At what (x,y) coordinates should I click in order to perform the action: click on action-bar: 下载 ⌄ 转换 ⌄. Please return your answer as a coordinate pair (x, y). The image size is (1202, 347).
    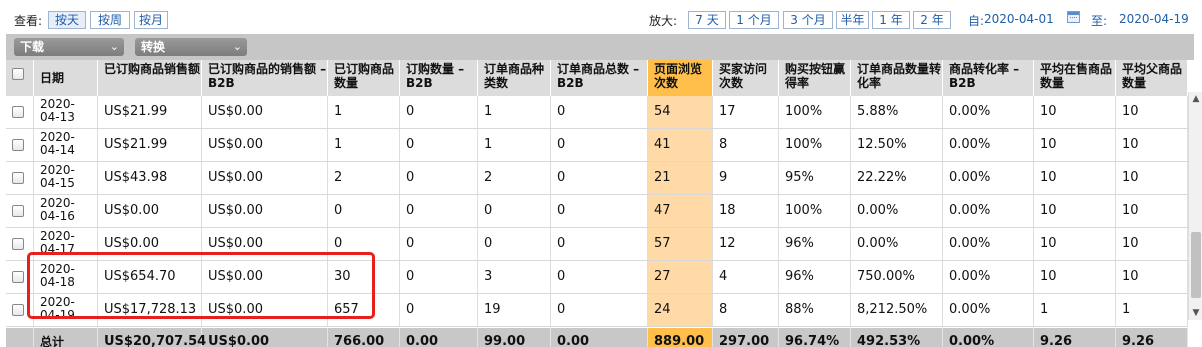
    Looking at the image, I should click on (600, 47).